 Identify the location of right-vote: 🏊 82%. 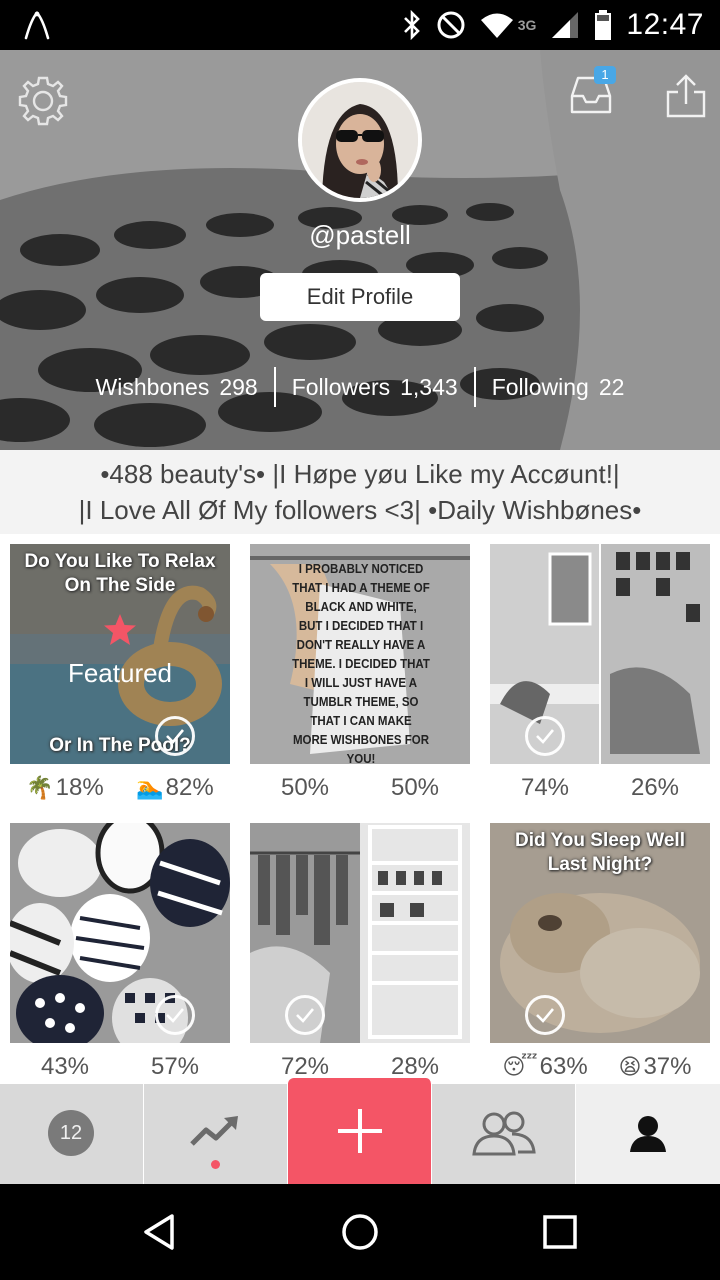
(175, 788).